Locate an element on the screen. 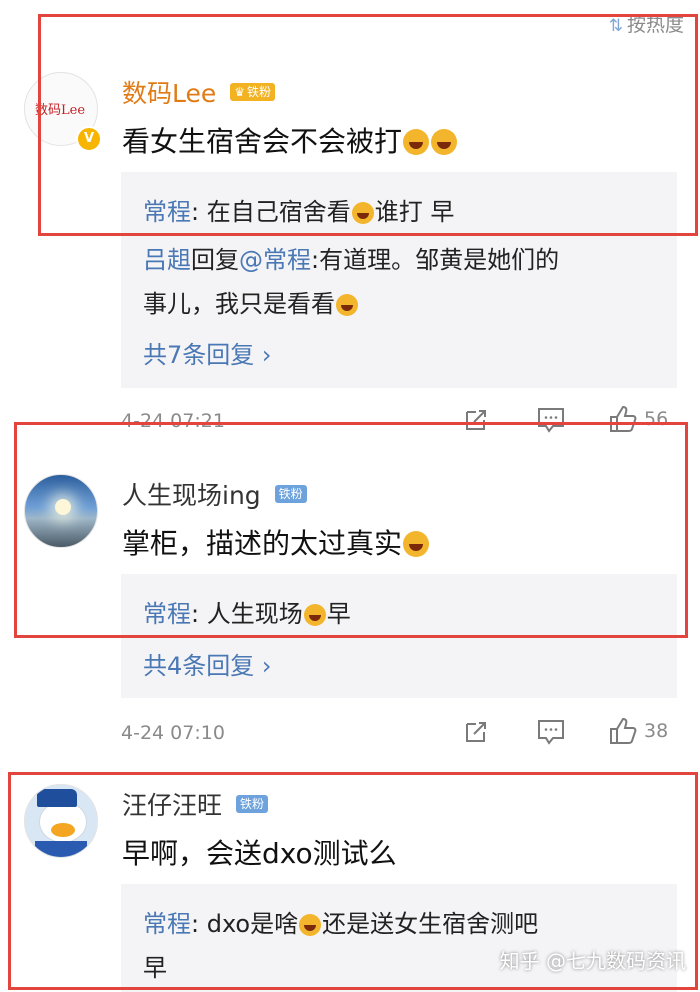 This screenshot has width=700, height=992. share-icon is located at coordinates (476, 732).